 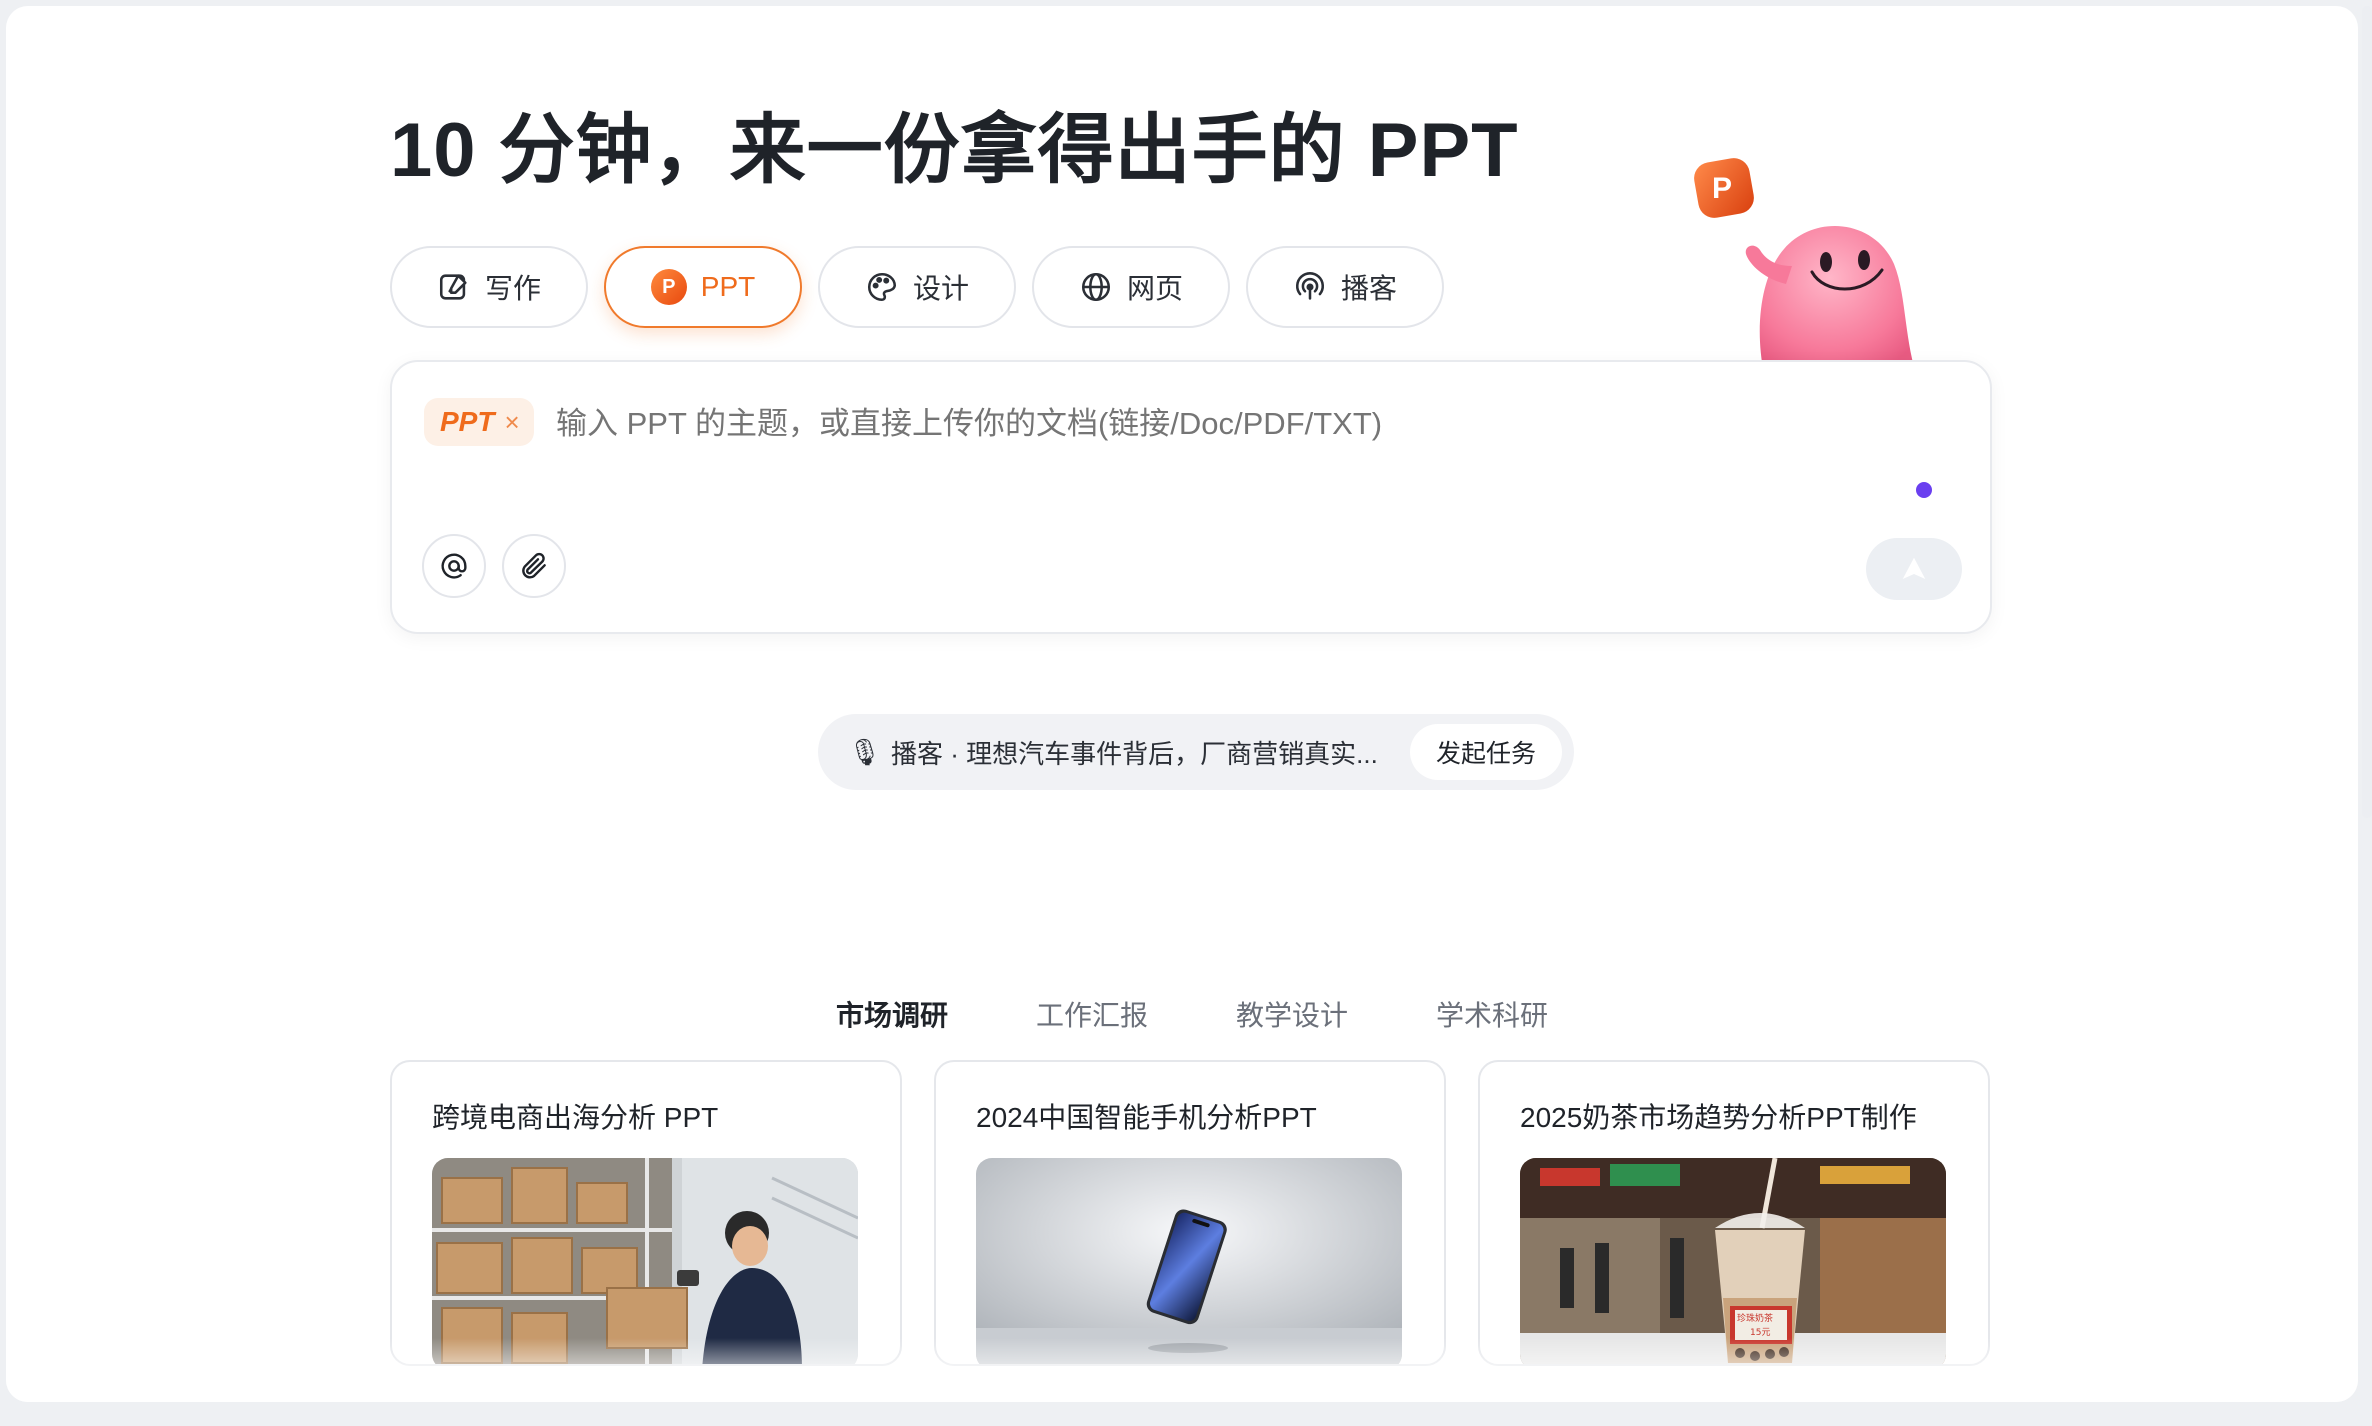 What do you see at coordinates (940, 288) in the screenshot?
I see `tab-label: 设计` at bounding box center [940, 288].